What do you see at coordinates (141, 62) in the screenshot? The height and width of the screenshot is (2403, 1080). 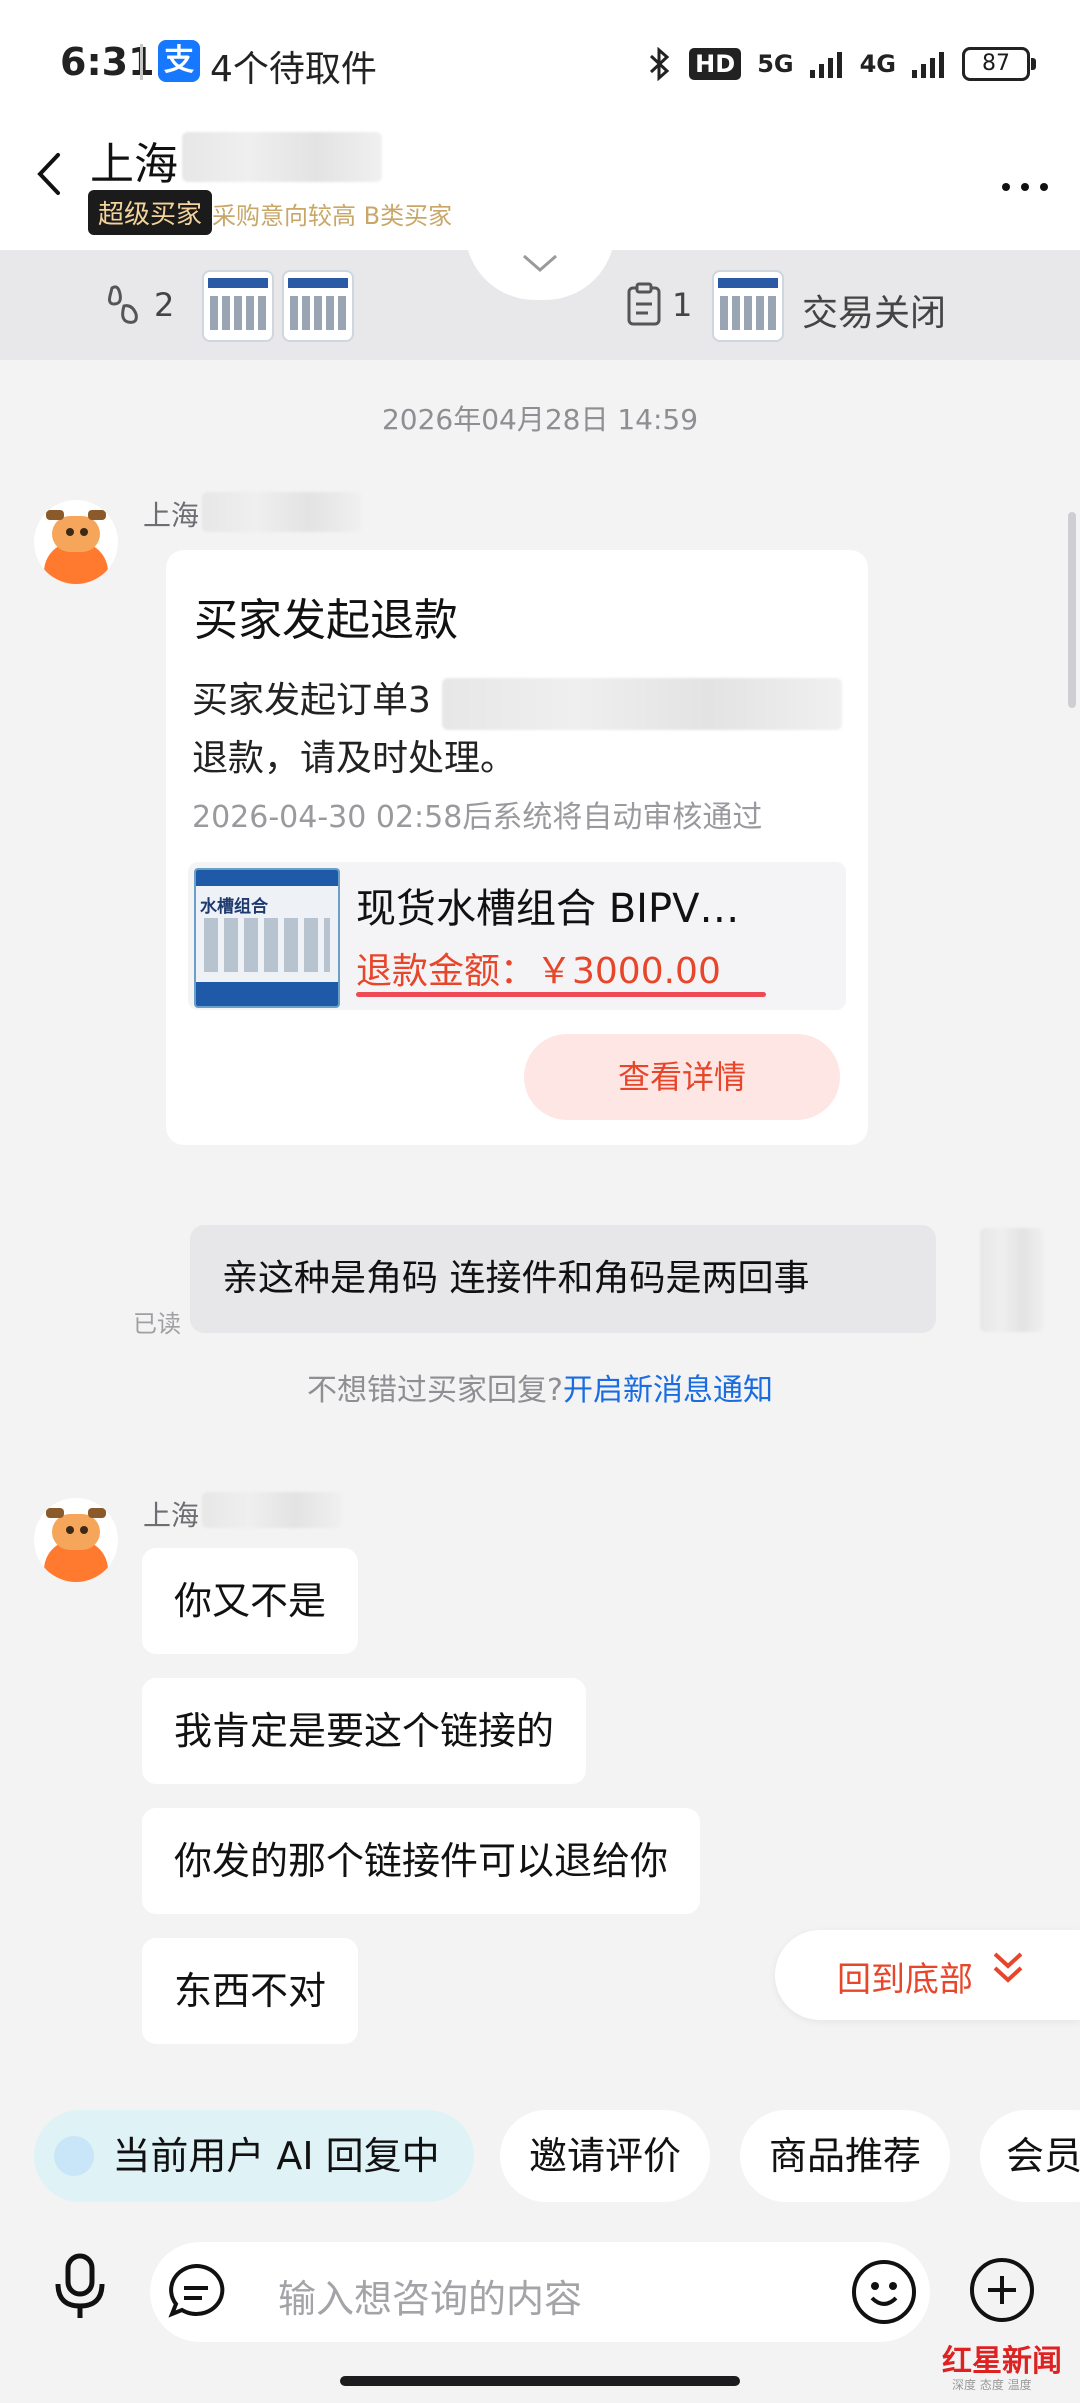 I see `status-divider` at bounding box center [141, 62].